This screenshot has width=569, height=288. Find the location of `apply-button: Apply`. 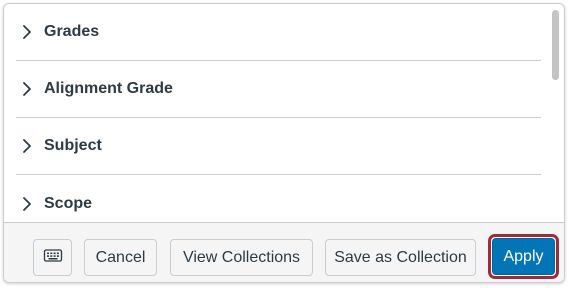

apply-button: Apply is located at coordinates (523, 256).